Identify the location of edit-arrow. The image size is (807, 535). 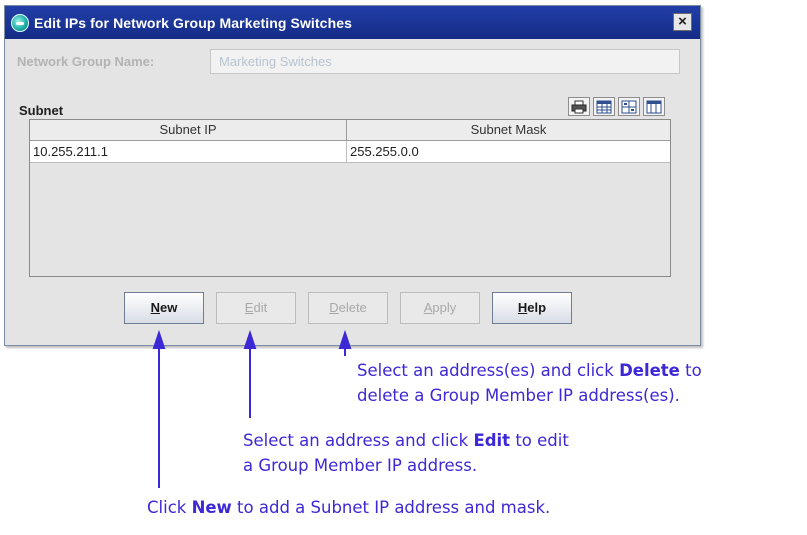
(250, 373).